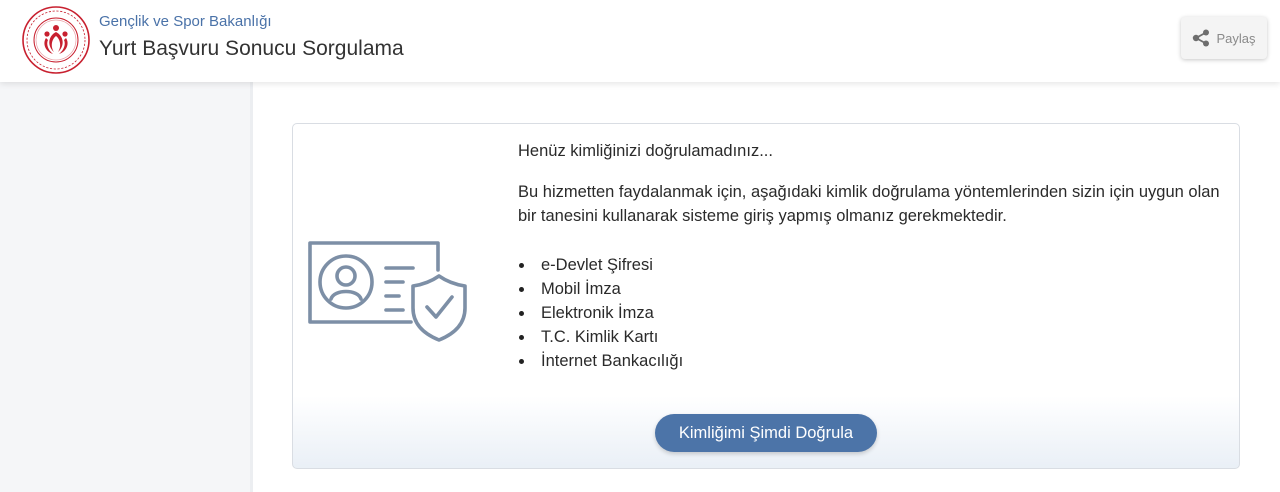 This screenshot has width=1280, height=492. I want to click on list-item: e-Devlet Şifresi, so click(600, 265).